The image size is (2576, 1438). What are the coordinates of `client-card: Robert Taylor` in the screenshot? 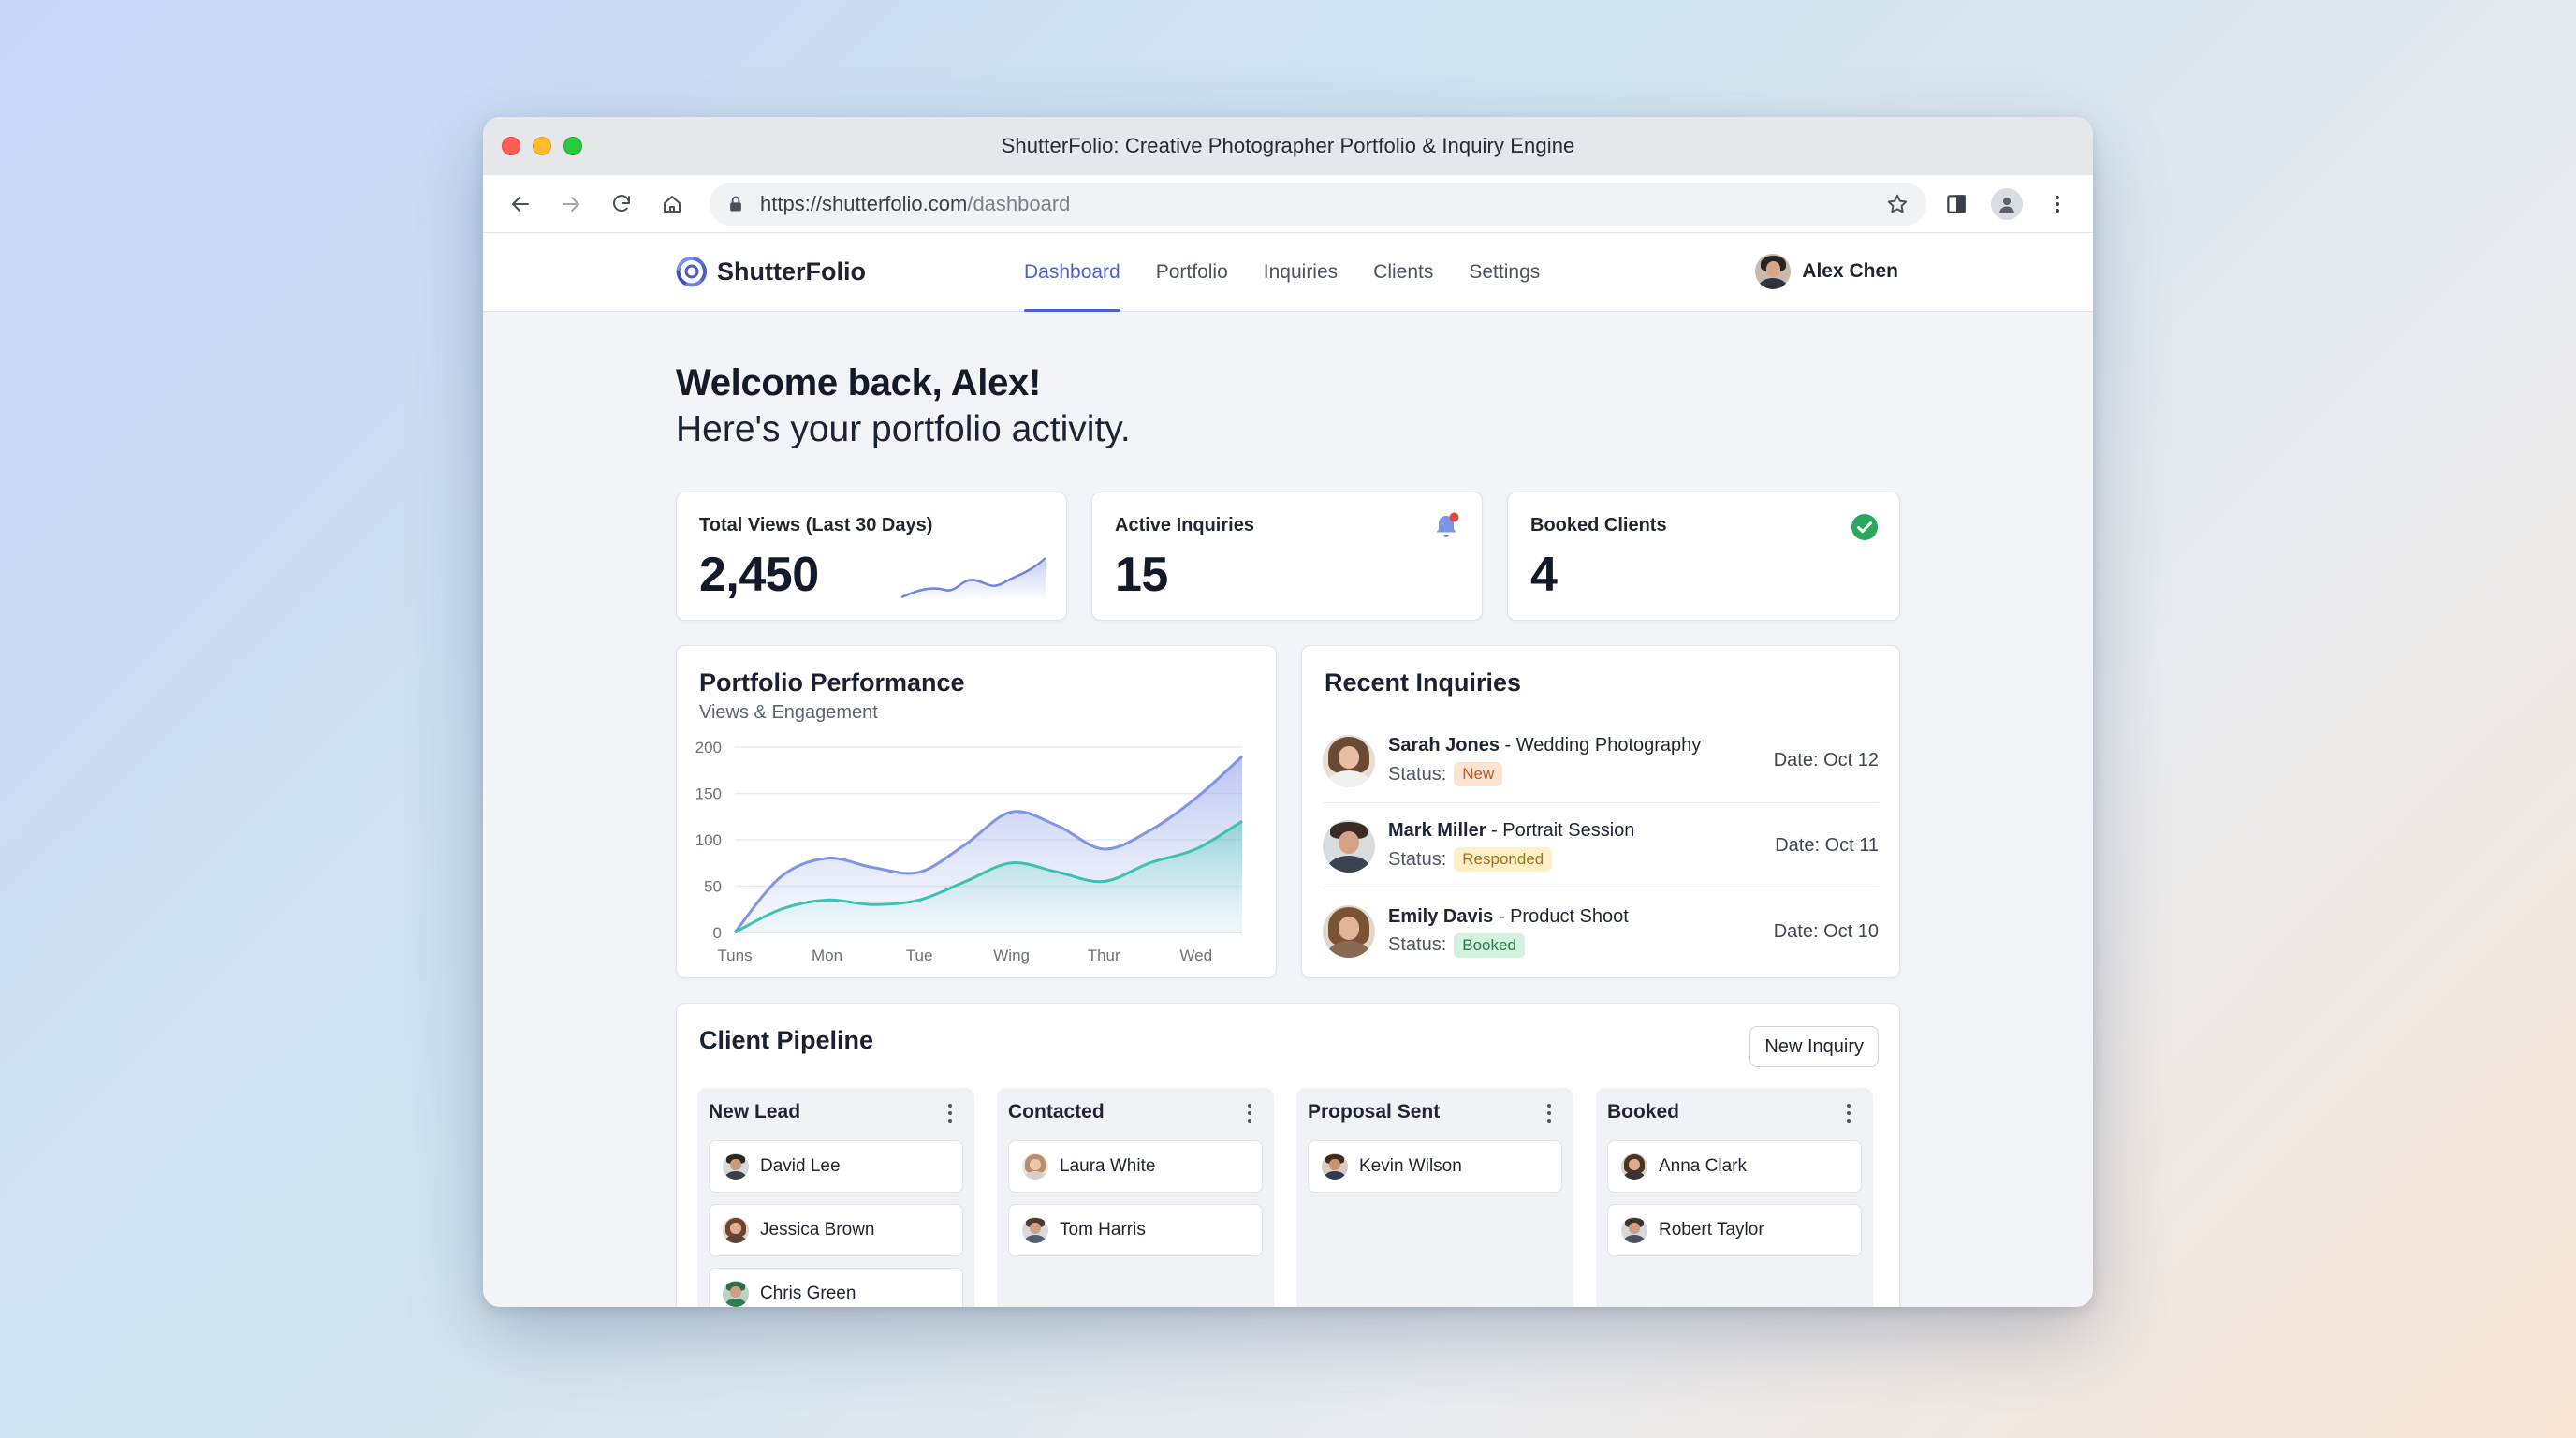 It's located at (1734, 1230).